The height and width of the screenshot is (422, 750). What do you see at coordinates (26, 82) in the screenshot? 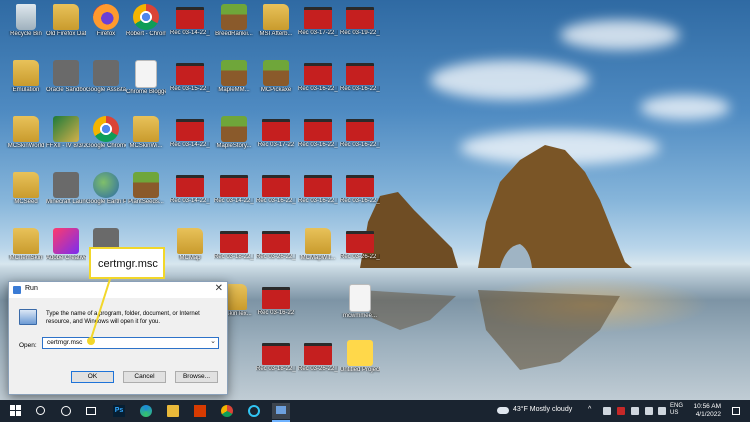
I see `desktop-icon: Emulation` at bounding box center [26, 82].